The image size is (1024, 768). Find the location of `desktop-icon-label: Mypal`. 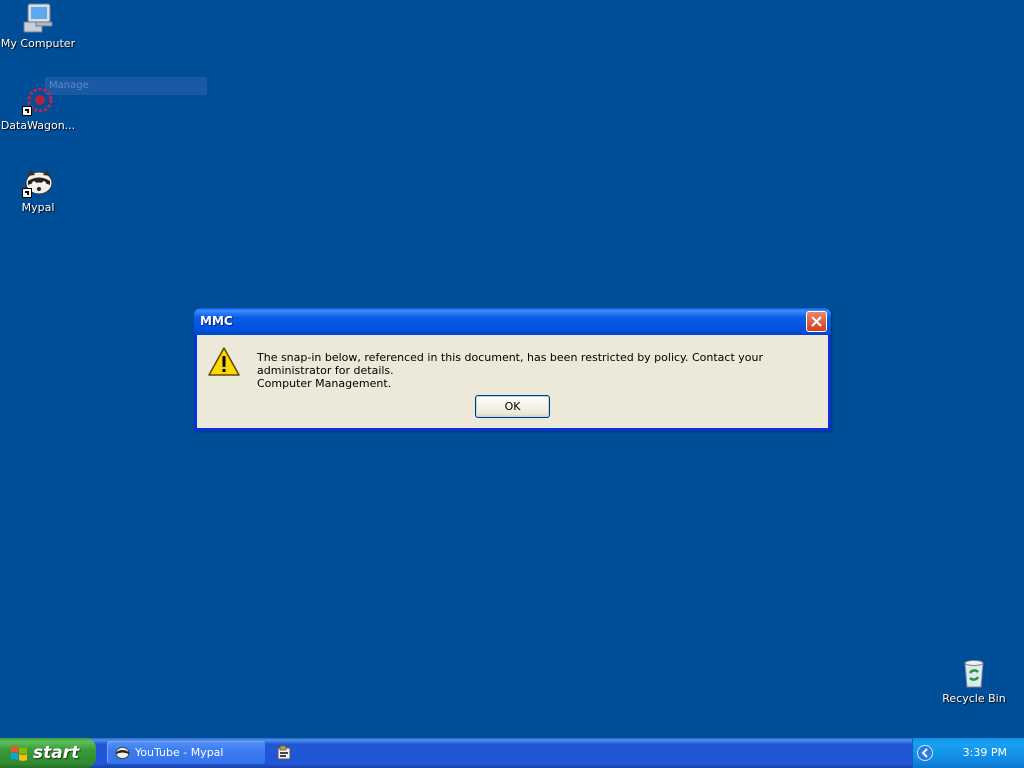

desktop-icon-label: Mypal is located at coordinates (38, 207).